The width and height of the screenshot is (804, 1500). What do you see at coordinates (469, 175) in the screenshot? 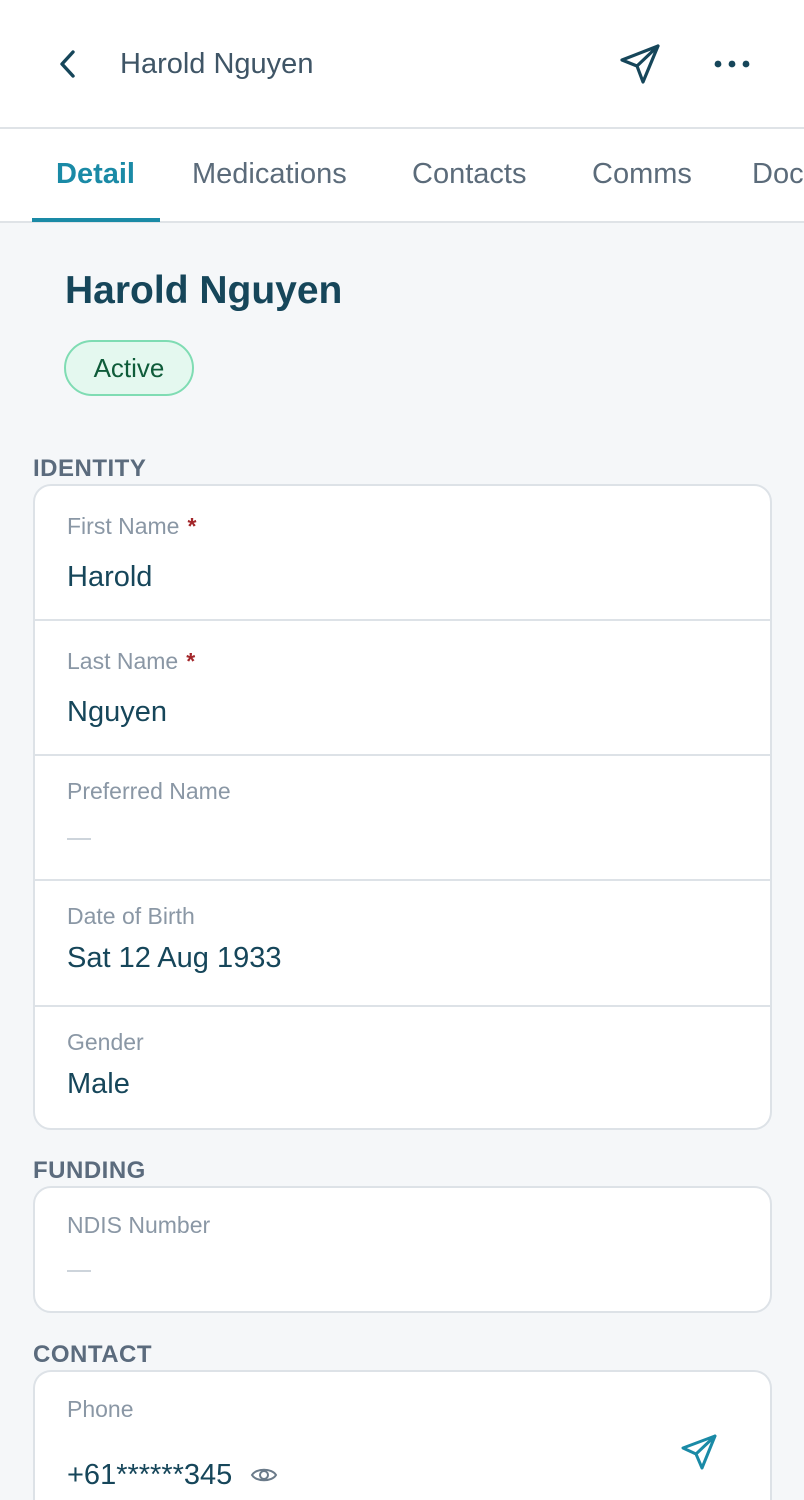
I see `tab-contacts: Contacts` at bounding box center [469, 175].